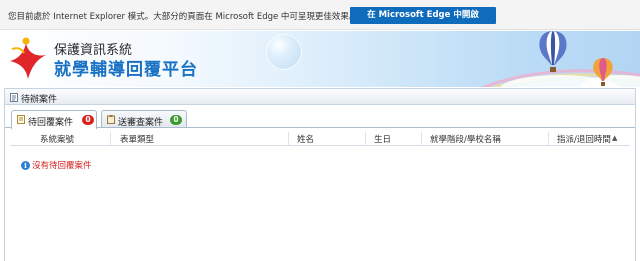 The width and height of the screenshot is (640, 261). Describe the element at coordinates (126, 70) in the screenshot. I see `platform-name: 就學輔導回覆平台` at that location.